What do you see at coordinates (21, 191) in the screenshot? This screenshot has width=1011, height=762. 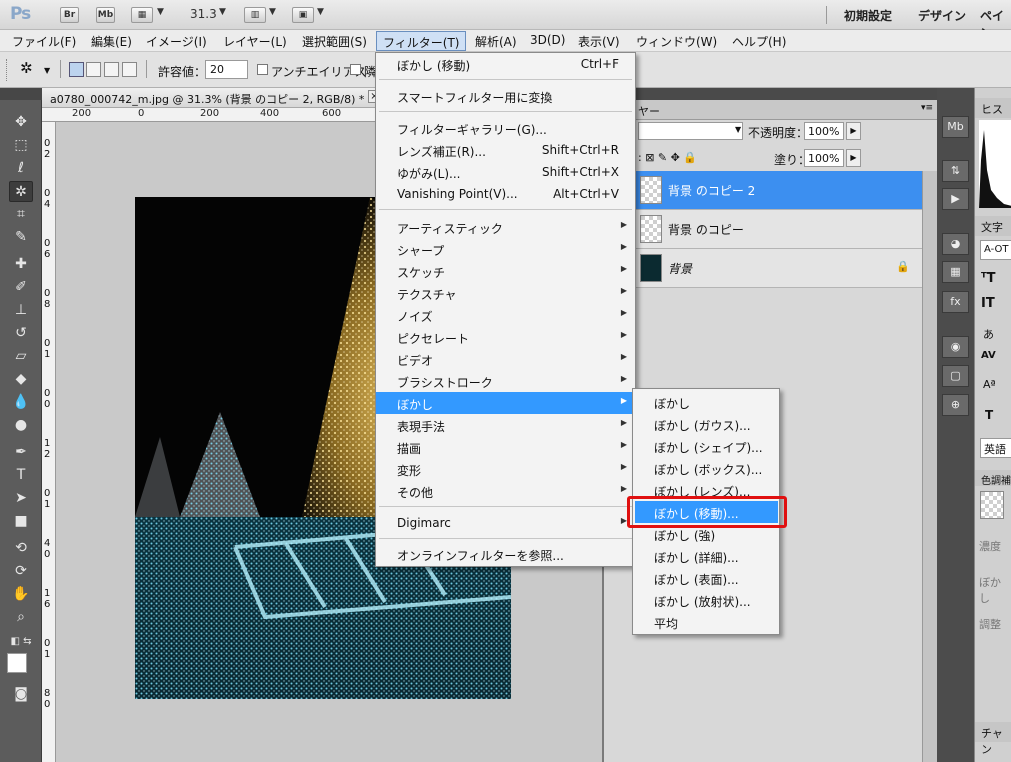 I see `magic-wand-tool-icon: ✲` at bounding box center [21, 191].